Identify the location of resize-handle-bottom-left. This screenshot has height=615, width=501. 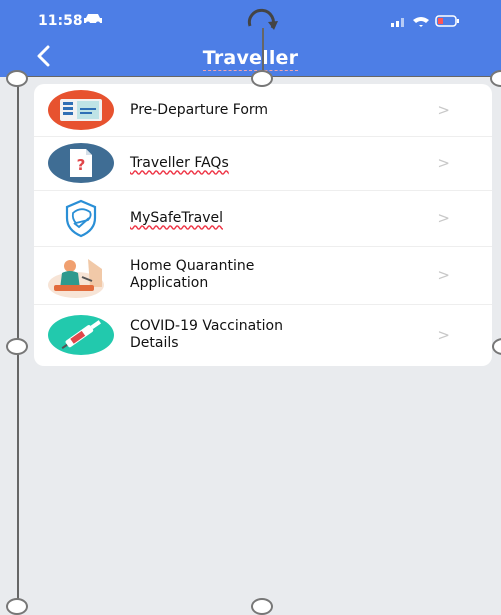
(17, 606).